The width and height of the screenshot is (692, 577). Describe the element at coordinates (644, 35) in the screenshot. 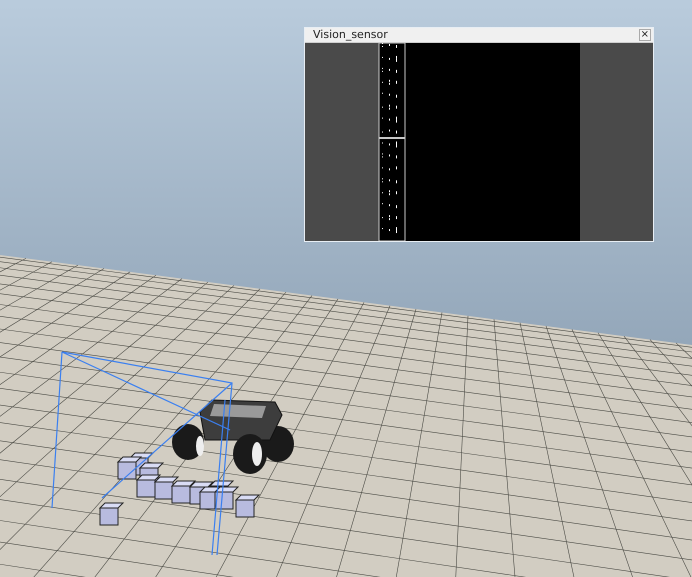

I see `close-button: ×` at that location.